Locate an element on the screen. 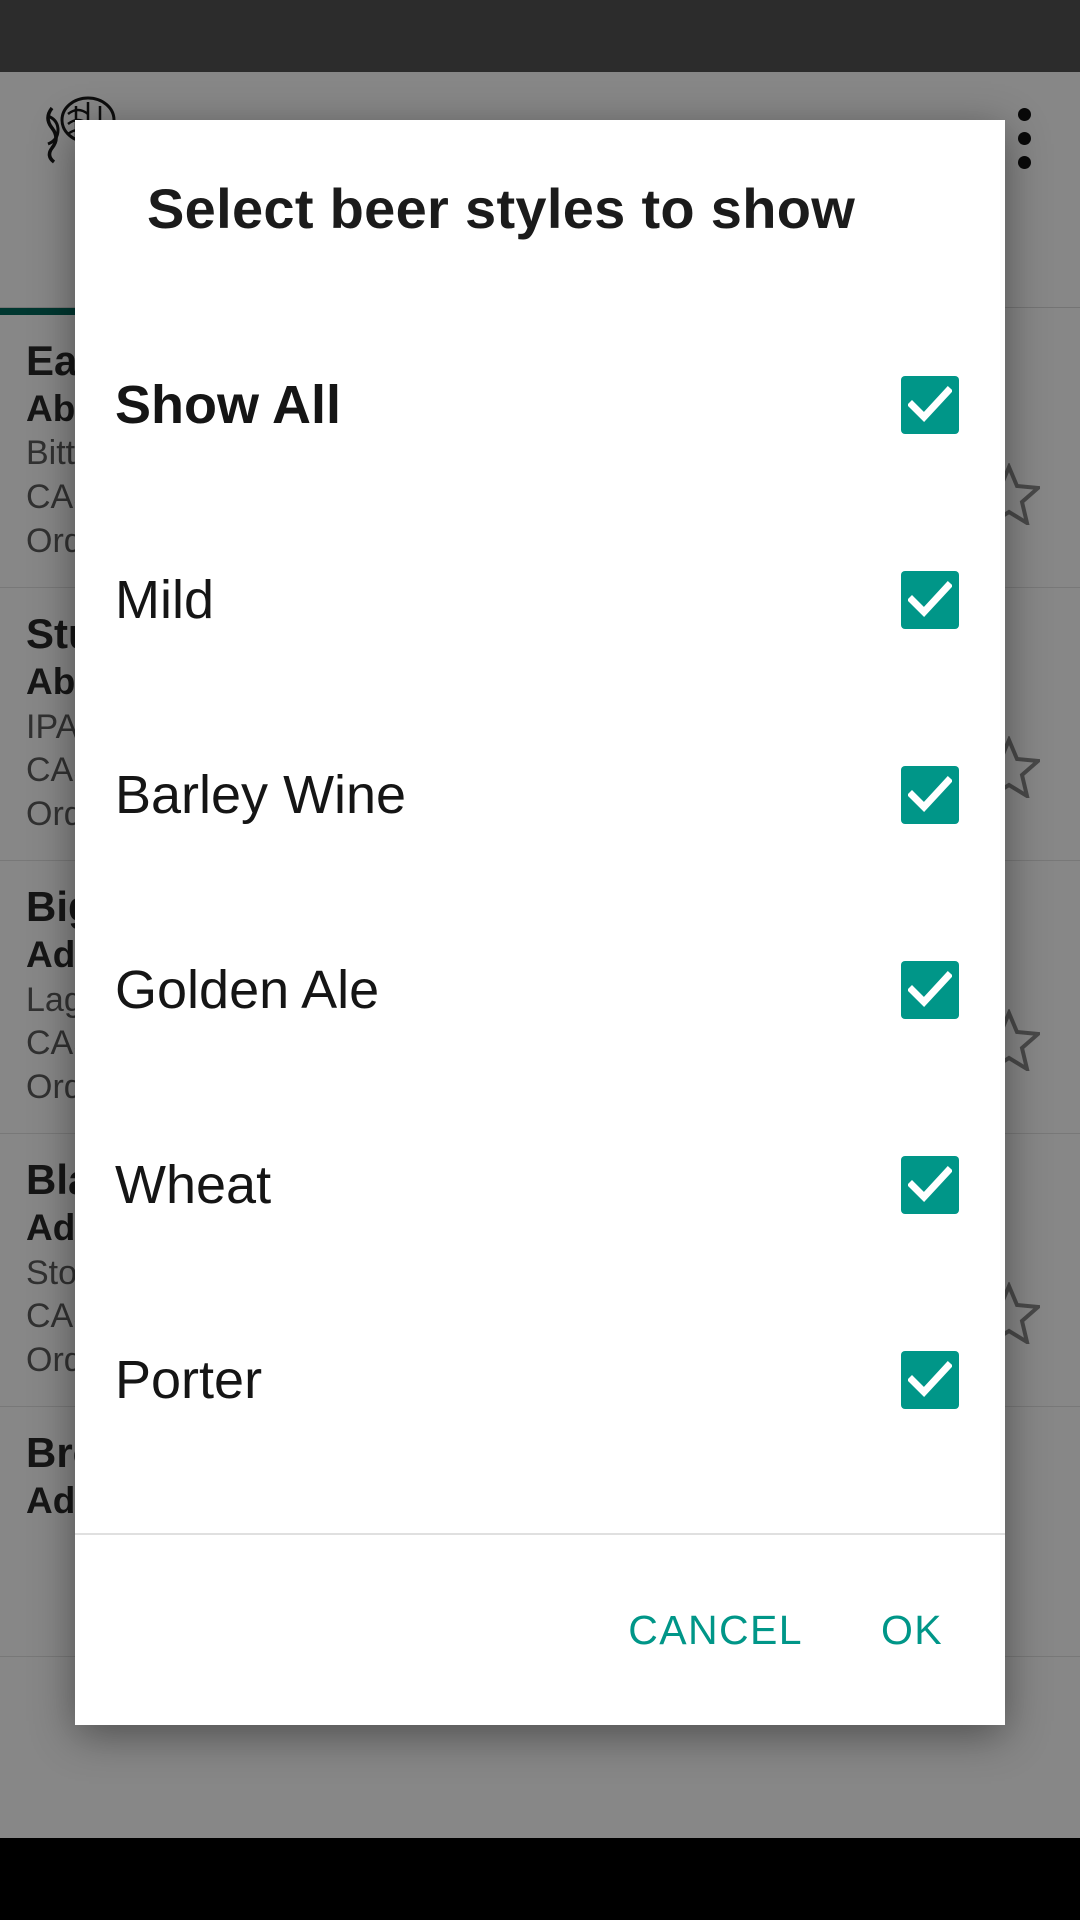  style-label: Show All is located at coordinates (228, 404).